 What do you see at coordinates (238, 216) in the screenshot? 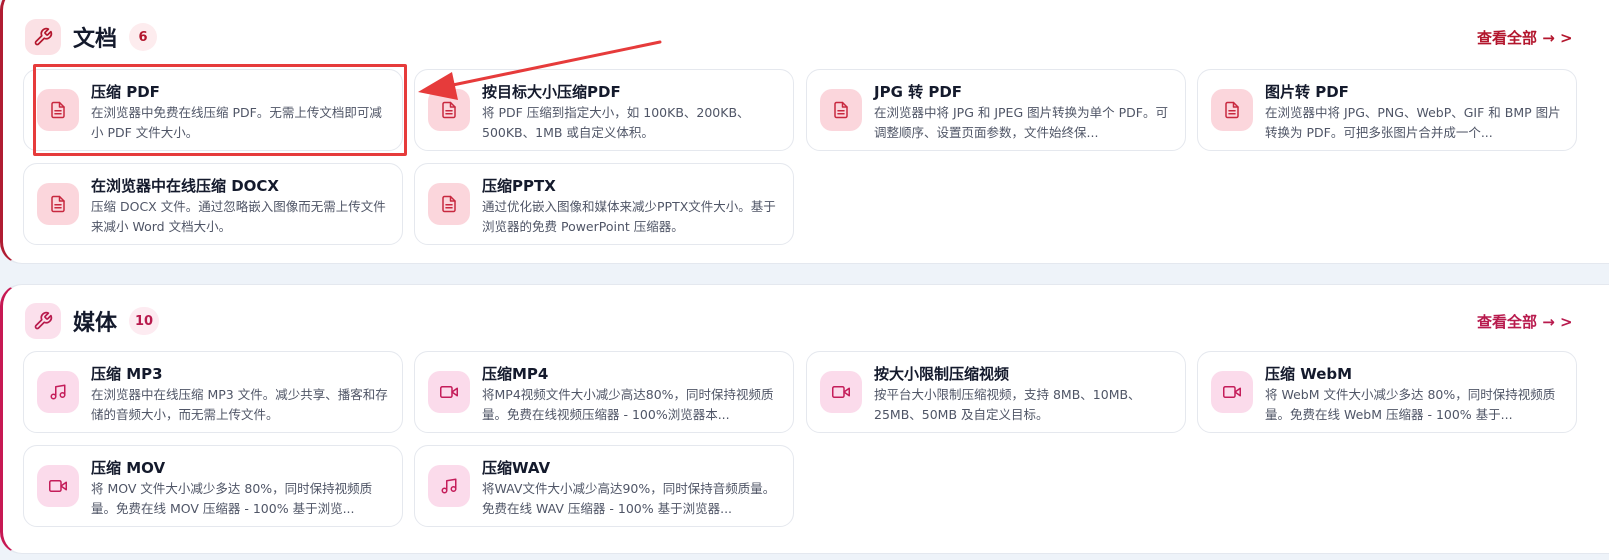
I see `card-description: 压缩 DOCX 文件。通过忽略嵌入图像而无需上传文件来减小 Word 文档大小。` at bounding box center [238, 216].